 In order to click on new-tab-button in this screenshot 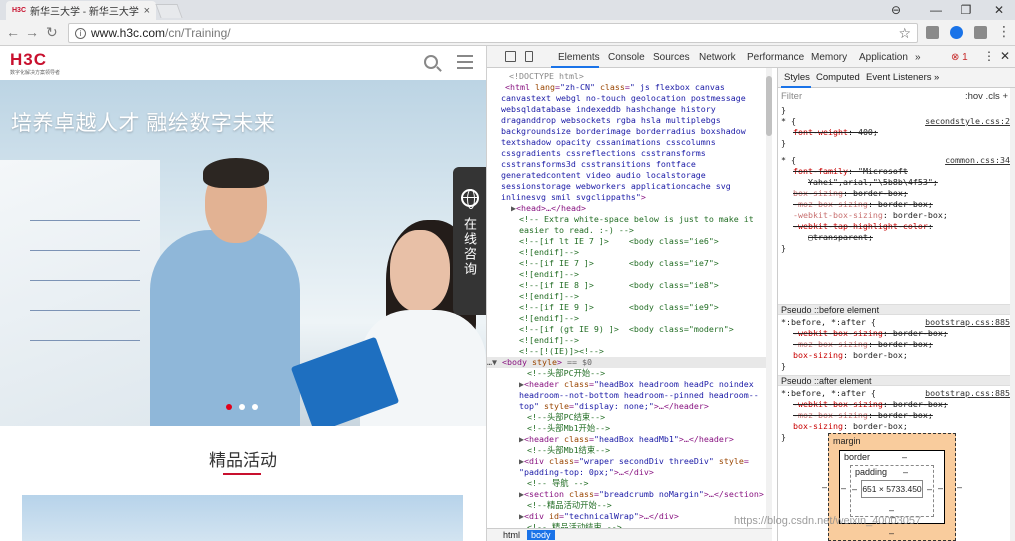, I will do `click(169, 11)`.